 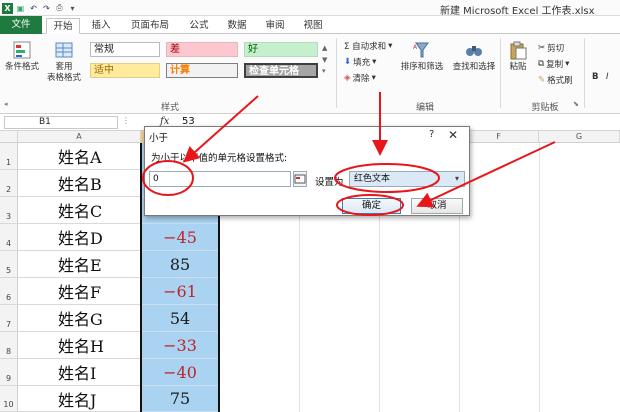 I want to click on customize-qat-icon: ▾, so click(x=72, y=8).